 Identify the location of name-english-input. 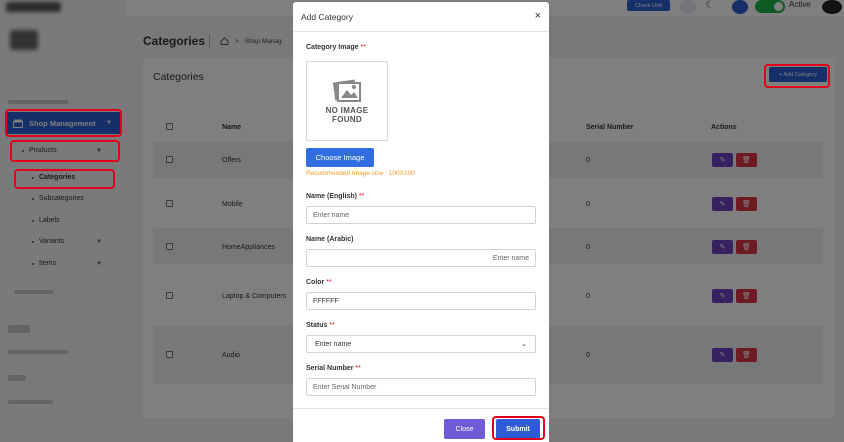
(421, 215).